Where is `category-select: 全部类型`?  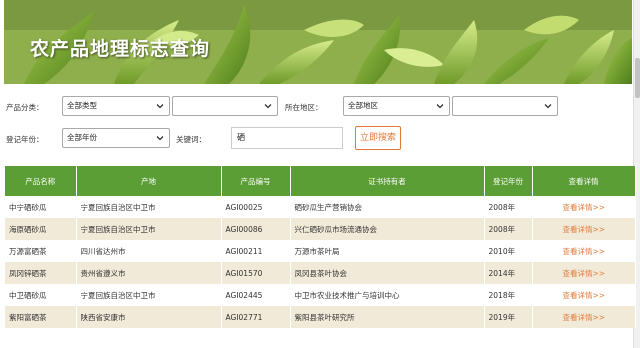 category-select: 全部类型 is located at coordinates (116, 106).